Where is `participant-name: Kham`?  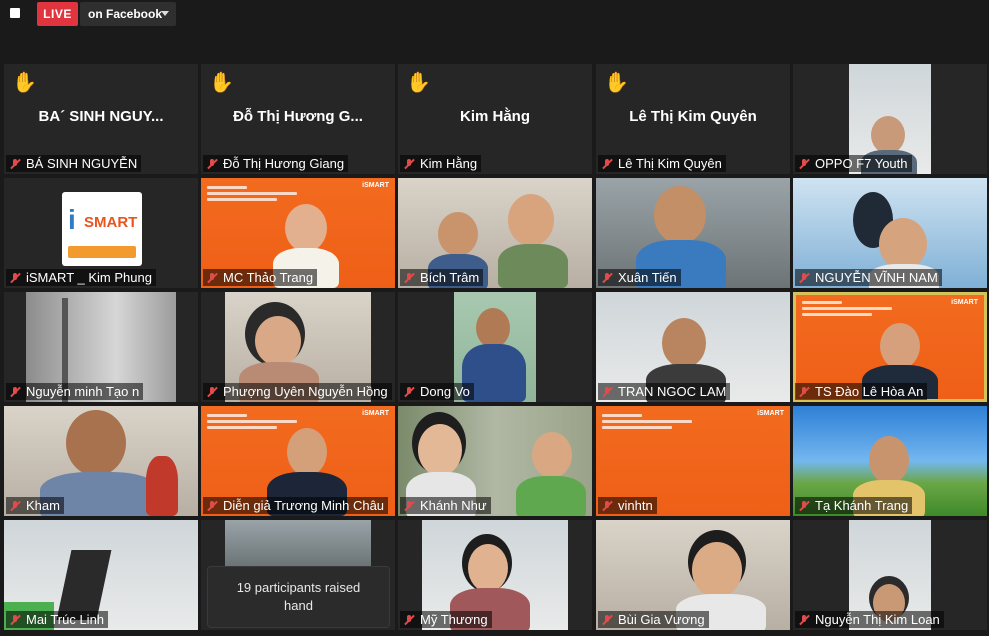
participant-name: Kham is located at coordinates (43, 505).